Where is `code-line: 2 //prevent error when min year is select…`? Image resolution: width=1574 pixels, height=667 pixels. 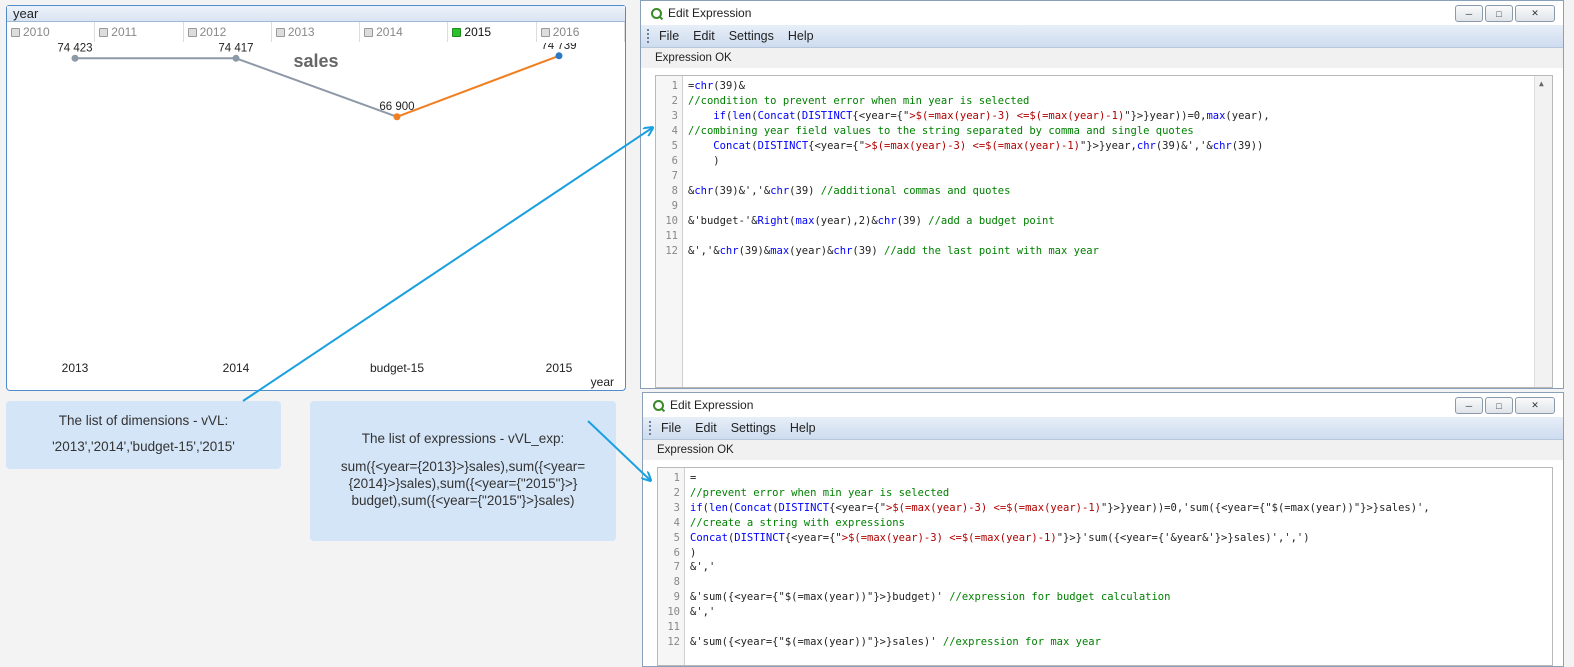
code-line: 2 //prevent error when min year is select… is located at coordinates (1105, 493).